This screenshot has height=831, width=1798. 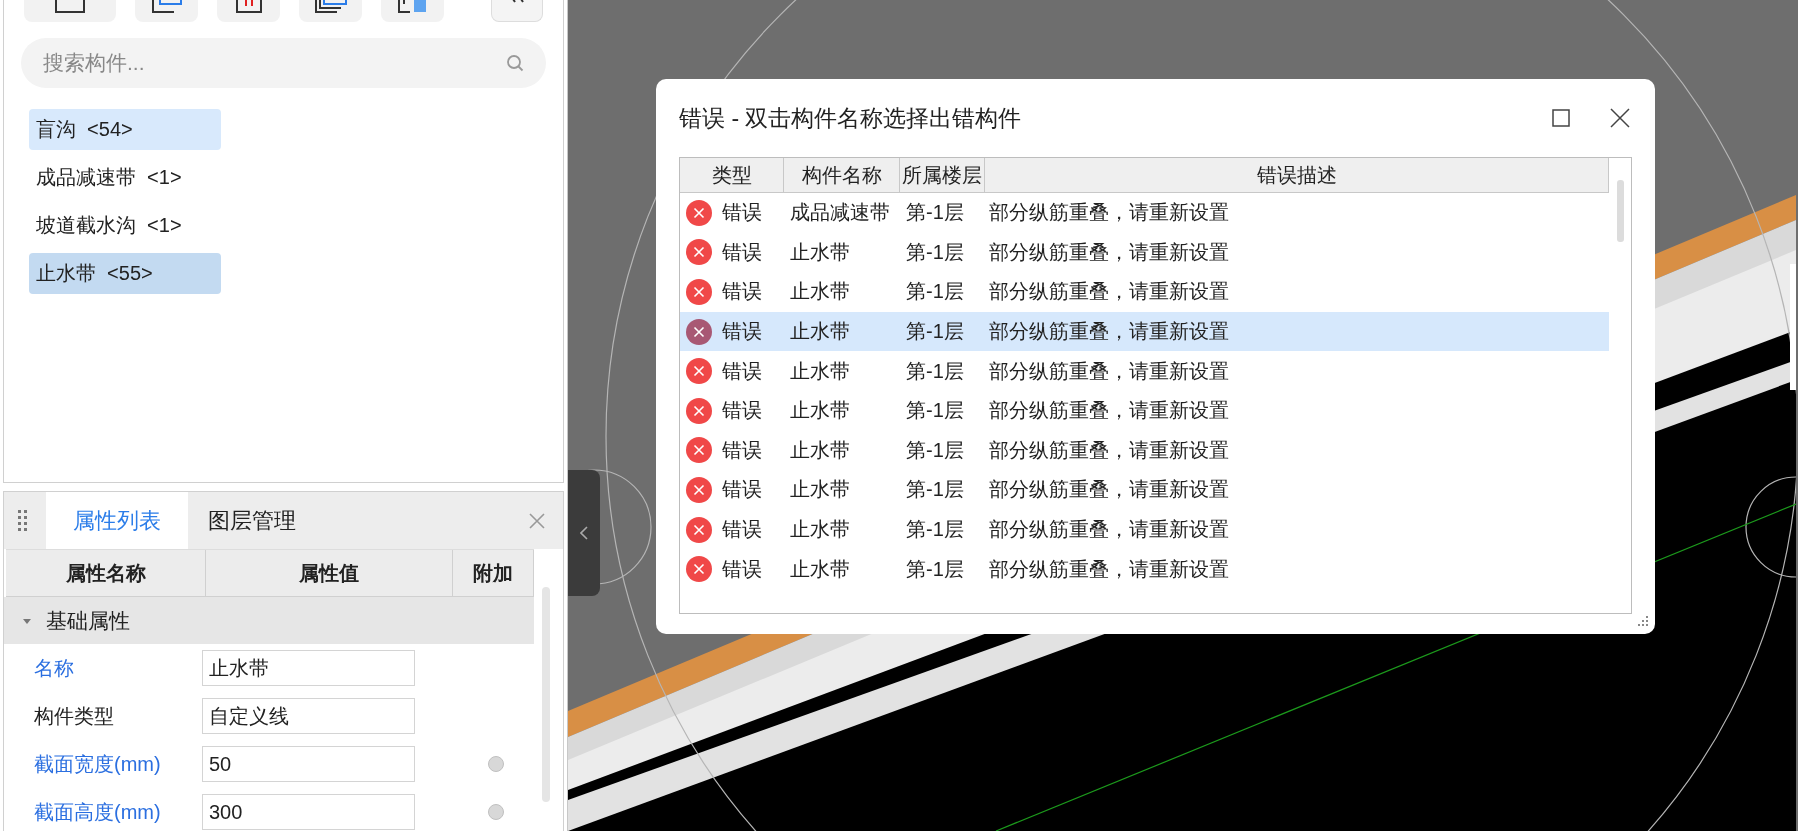 What do you see at coordinates (546, 694) in the screenshot?
I see `scrollbar` at bounding box center [546, 694].